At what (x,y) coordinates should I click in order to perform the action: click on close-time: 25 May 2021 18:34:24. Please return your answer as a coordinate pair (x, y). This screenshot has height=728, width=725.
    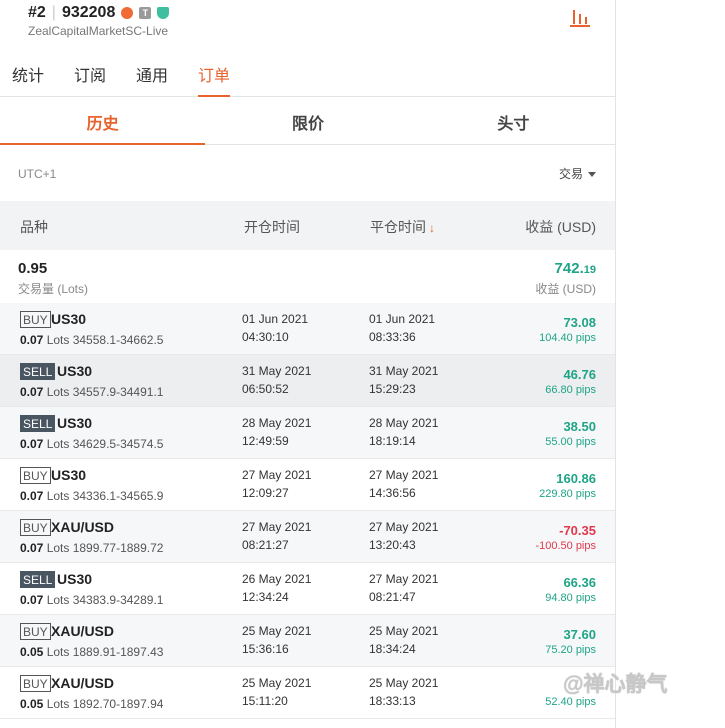
    Looking at the image, I should click on (403, 640).